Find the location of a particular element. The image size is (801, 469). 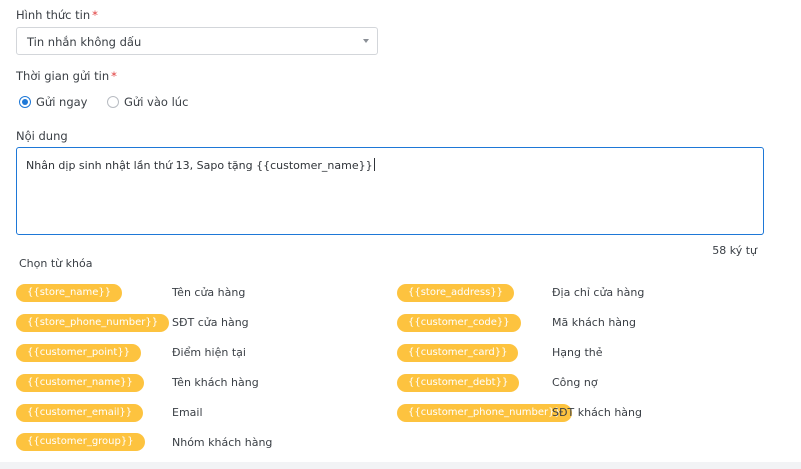

keyword-tag-customer-card: {{customer_card}} is located at coordinates (458, 353).